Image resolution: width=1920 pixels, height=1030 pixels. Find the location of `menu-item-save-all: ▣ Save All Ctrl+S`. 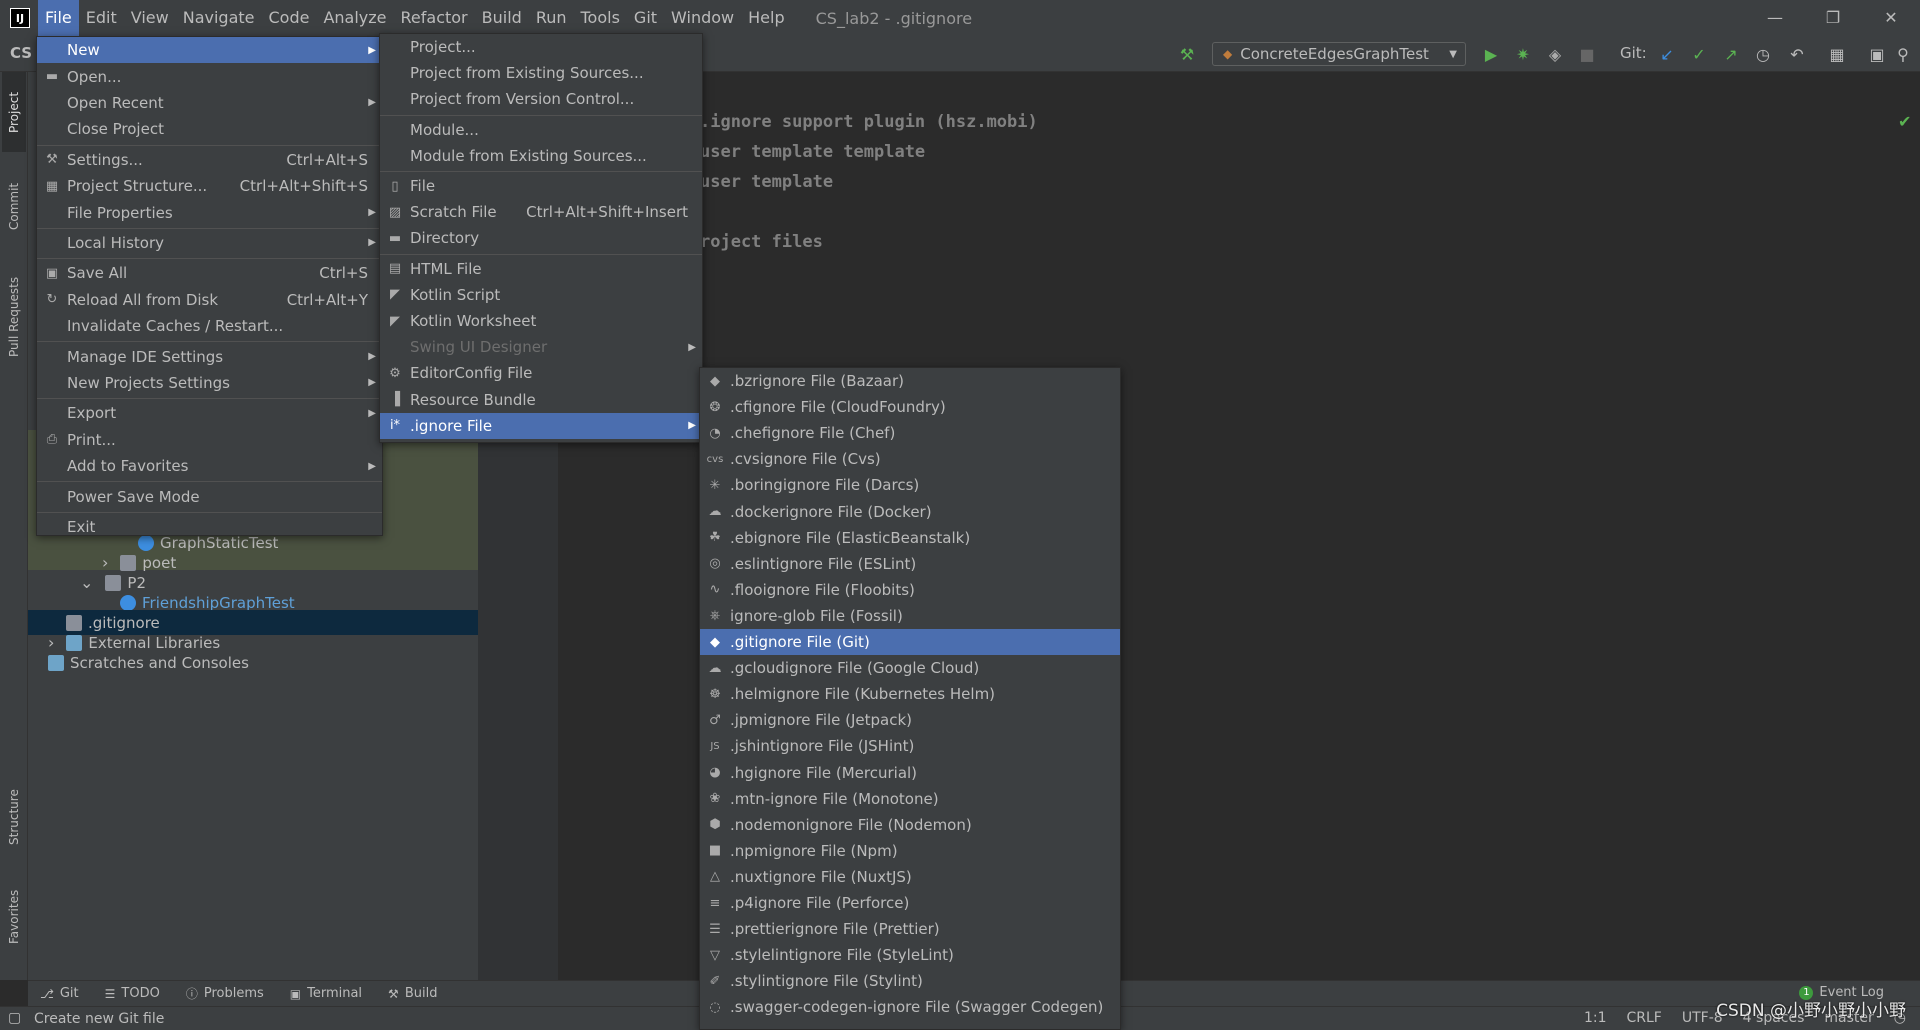

menu-item-save-all: ▣ Save All Ctrl+S is located at coordinates (209, 273).